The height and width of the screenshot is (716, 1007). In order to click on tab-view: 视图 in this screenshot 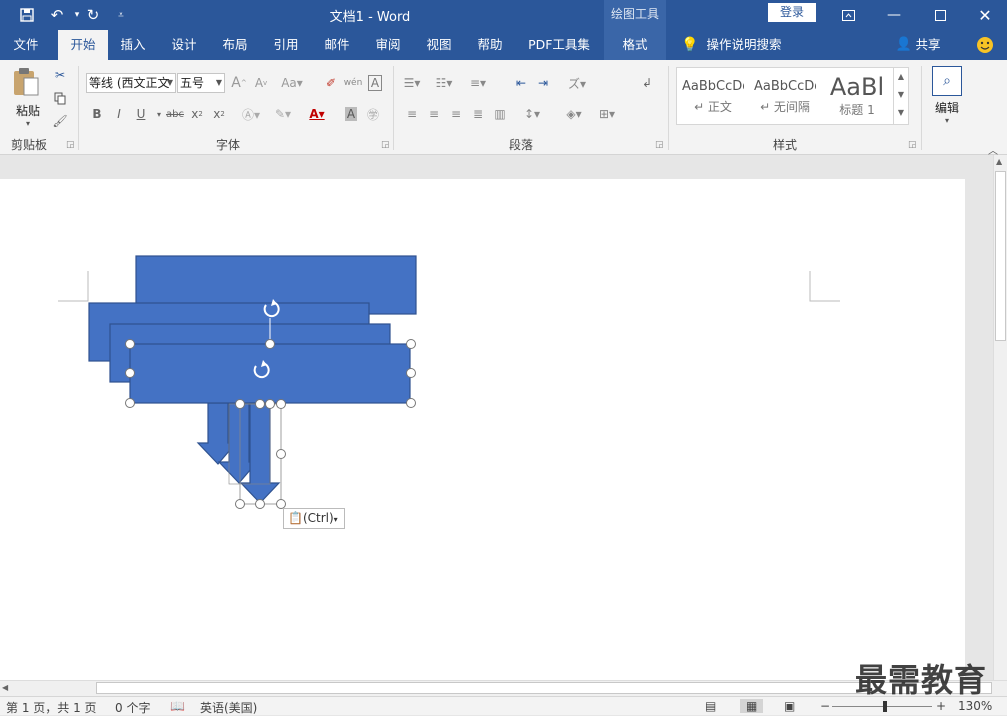, I will do `click(439, 45)`.